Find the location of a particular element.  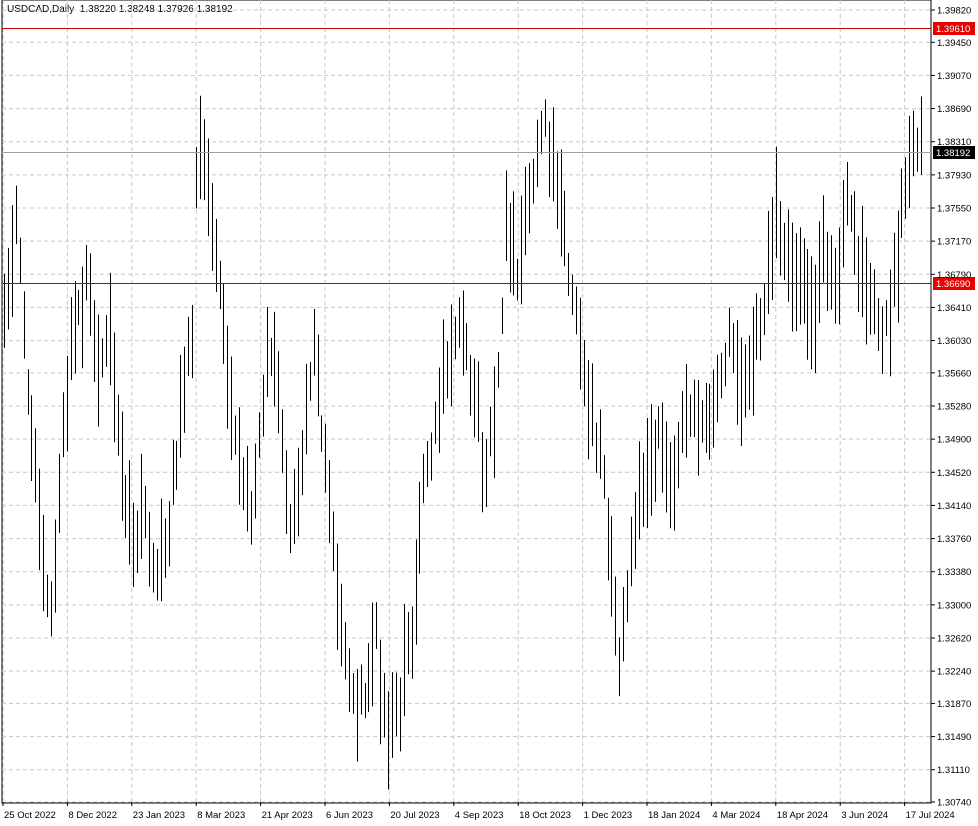

y-tick-label: 1.37930 is located at coordinates (954, 175).